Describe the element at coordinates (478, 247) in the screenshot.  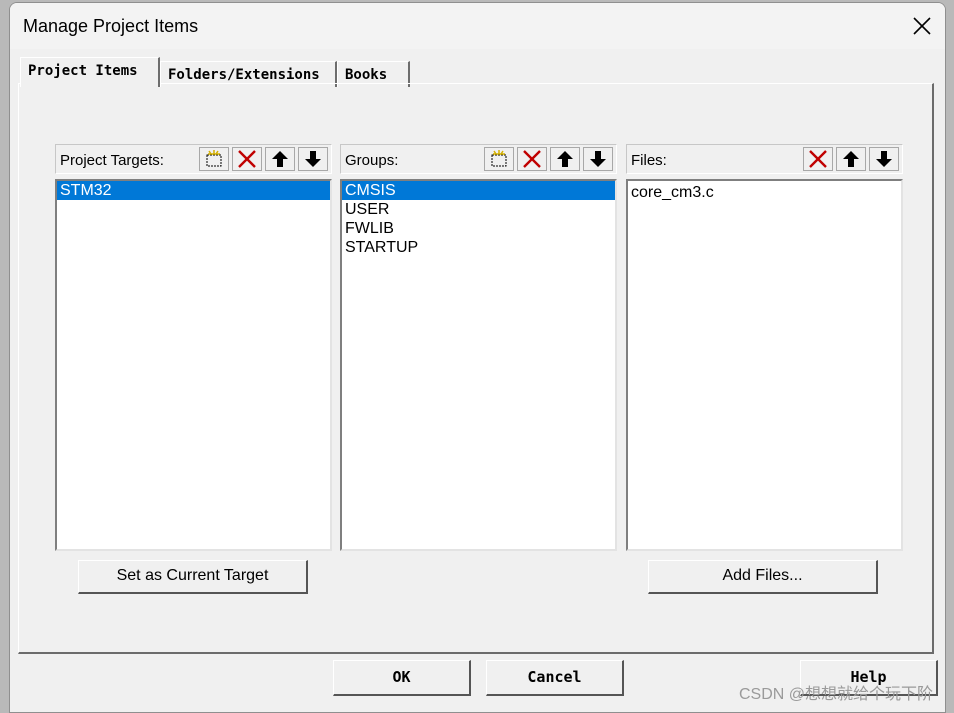
I see `list-item-startup: STARTUP` at that location.